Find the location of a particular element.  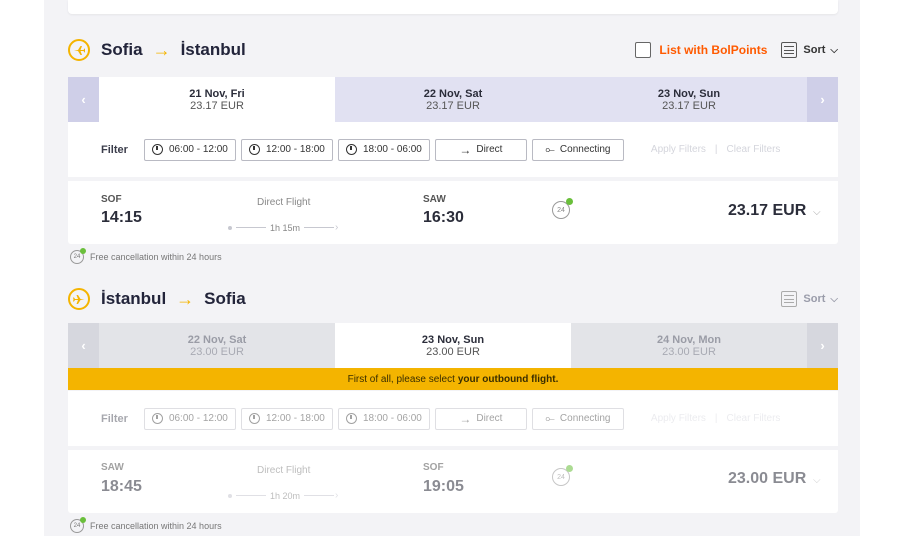

inbound-destination: Sofia is located at coordinates (225, 298).